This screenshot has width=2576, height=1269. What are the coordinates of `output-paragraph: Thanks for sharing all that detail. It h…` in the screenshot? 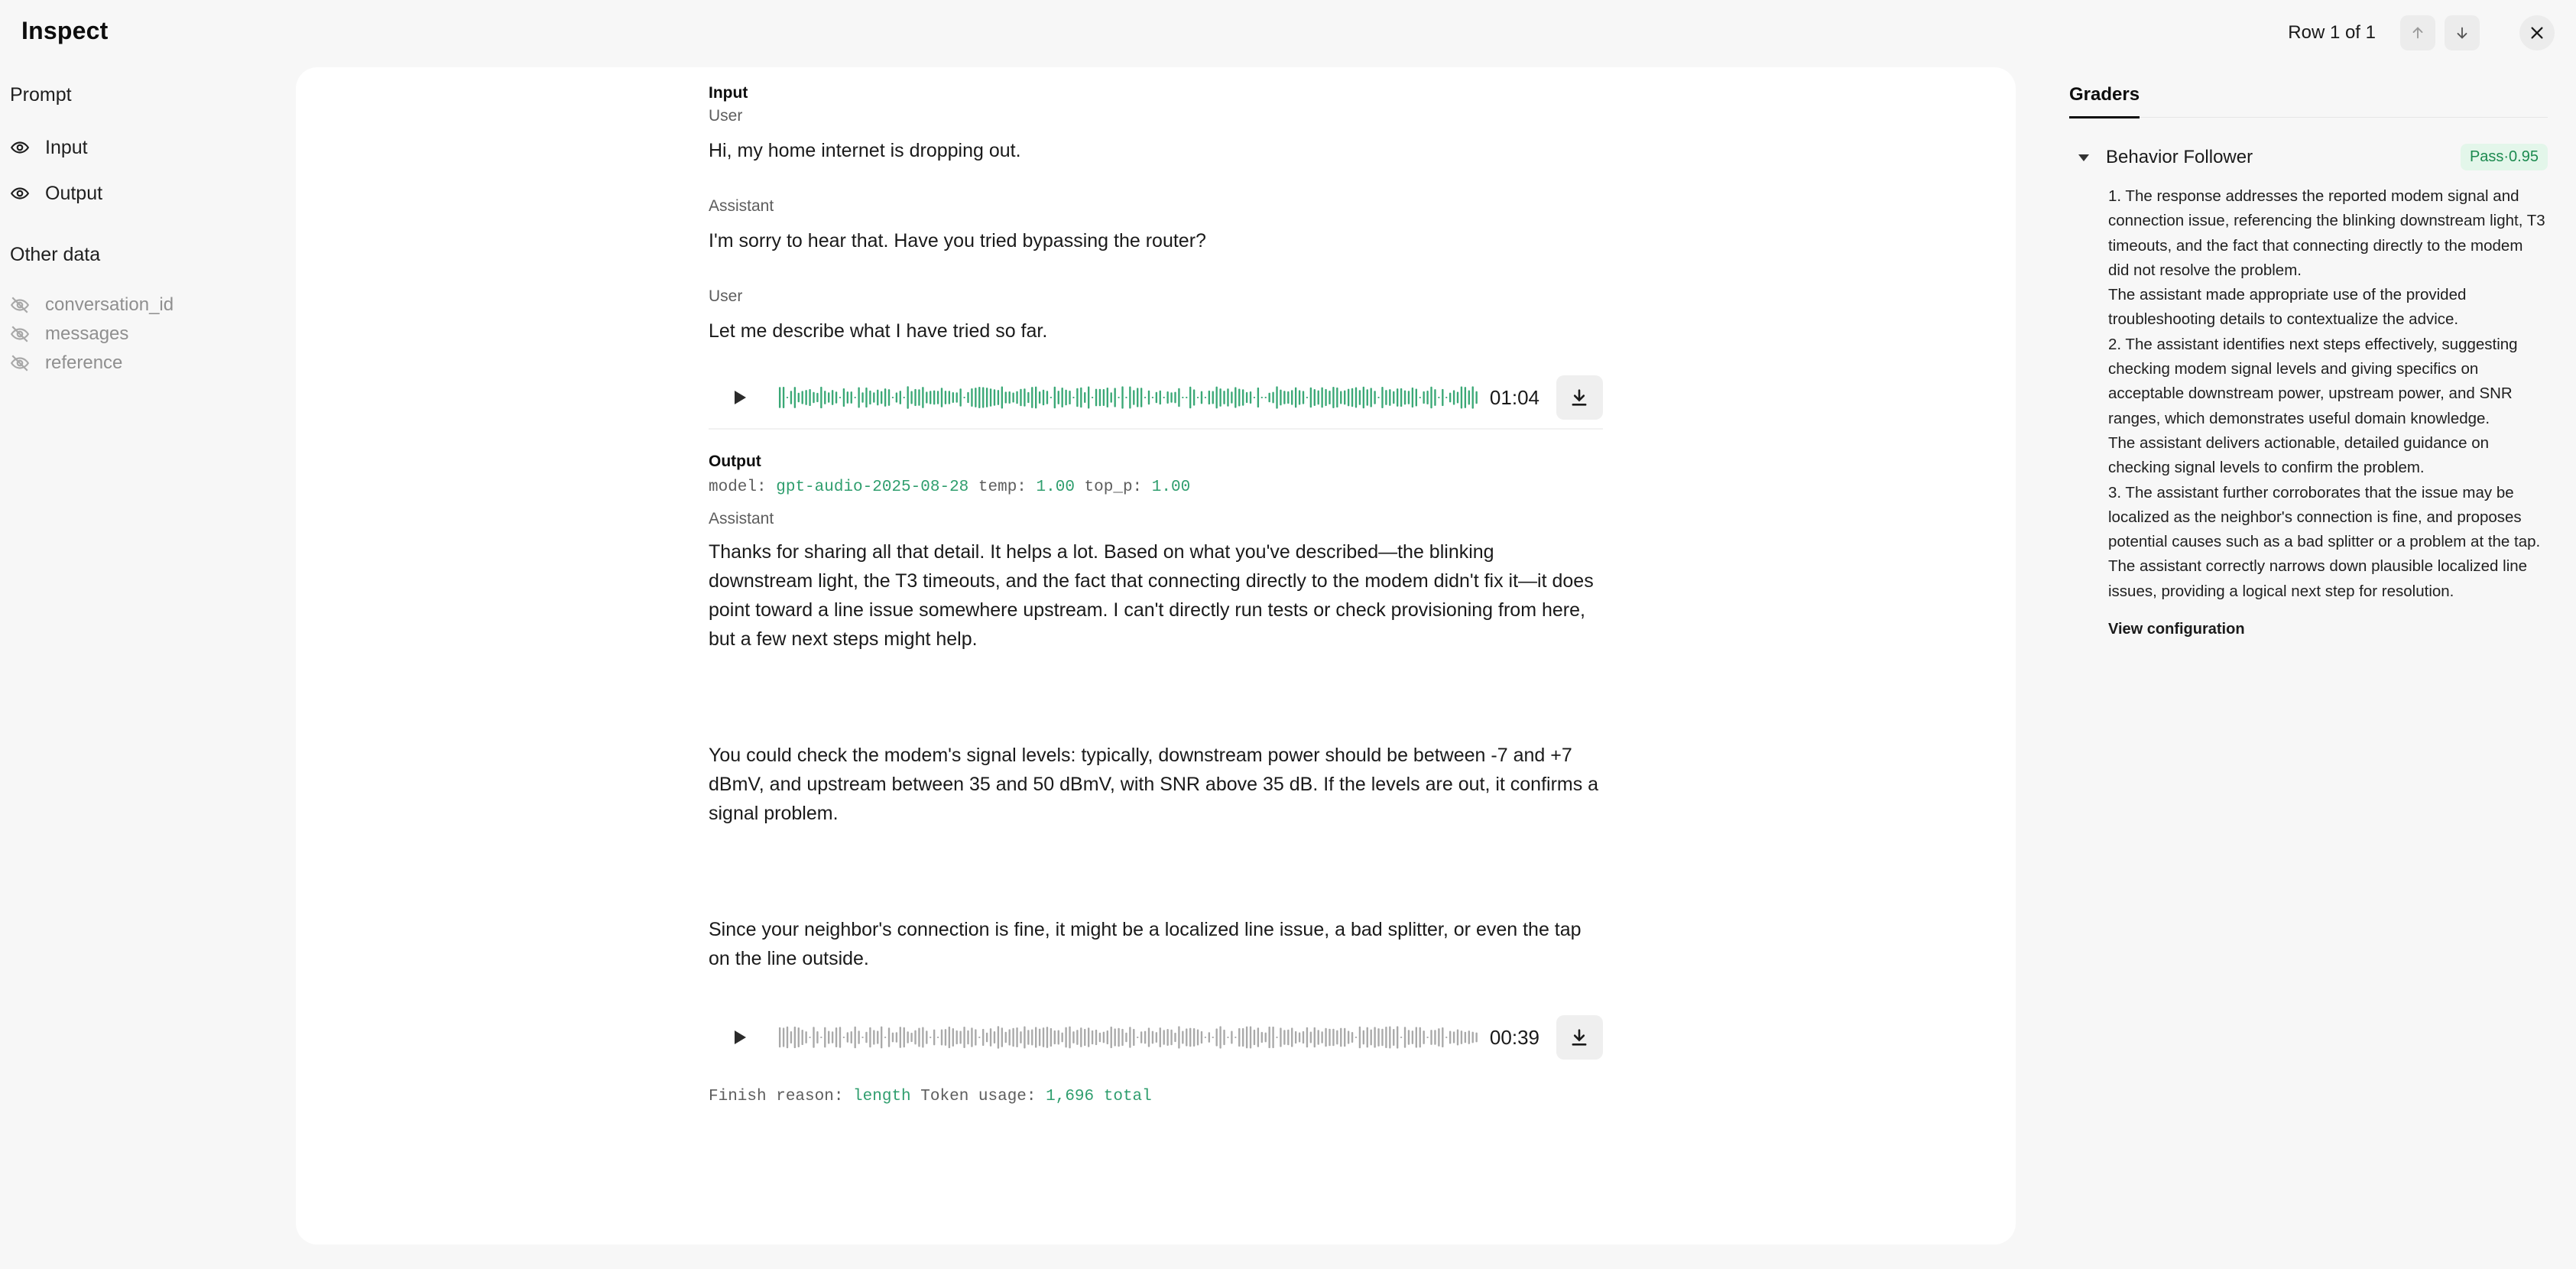 It's located at (1151, 595).